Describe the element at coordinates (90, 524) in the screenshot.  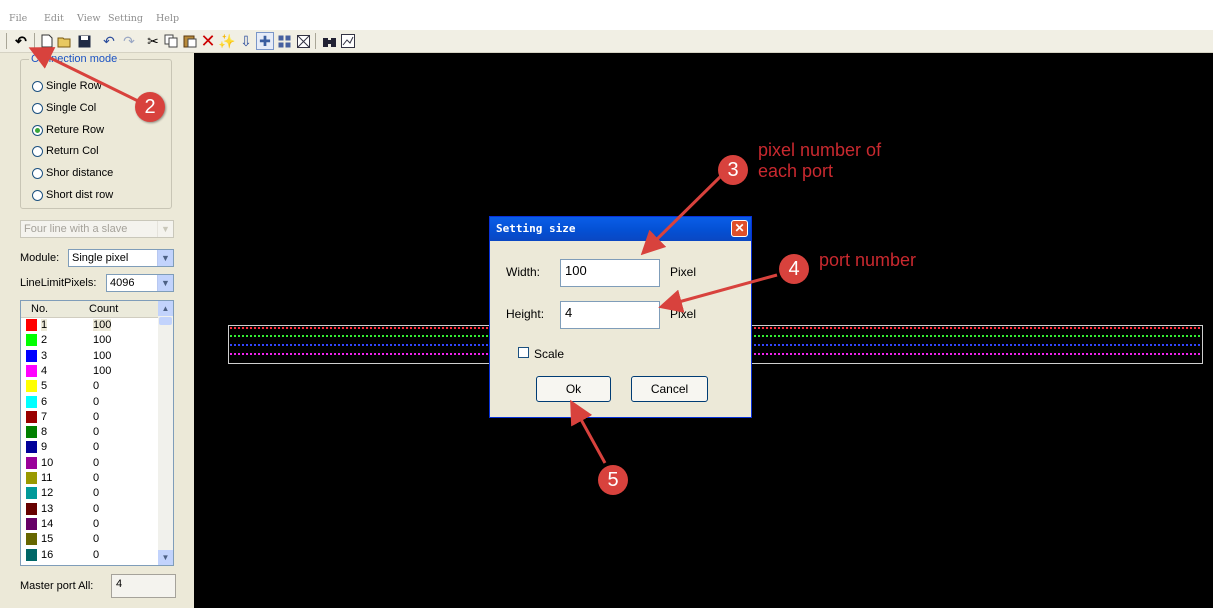
I see `table-row: 14 0` at that location.